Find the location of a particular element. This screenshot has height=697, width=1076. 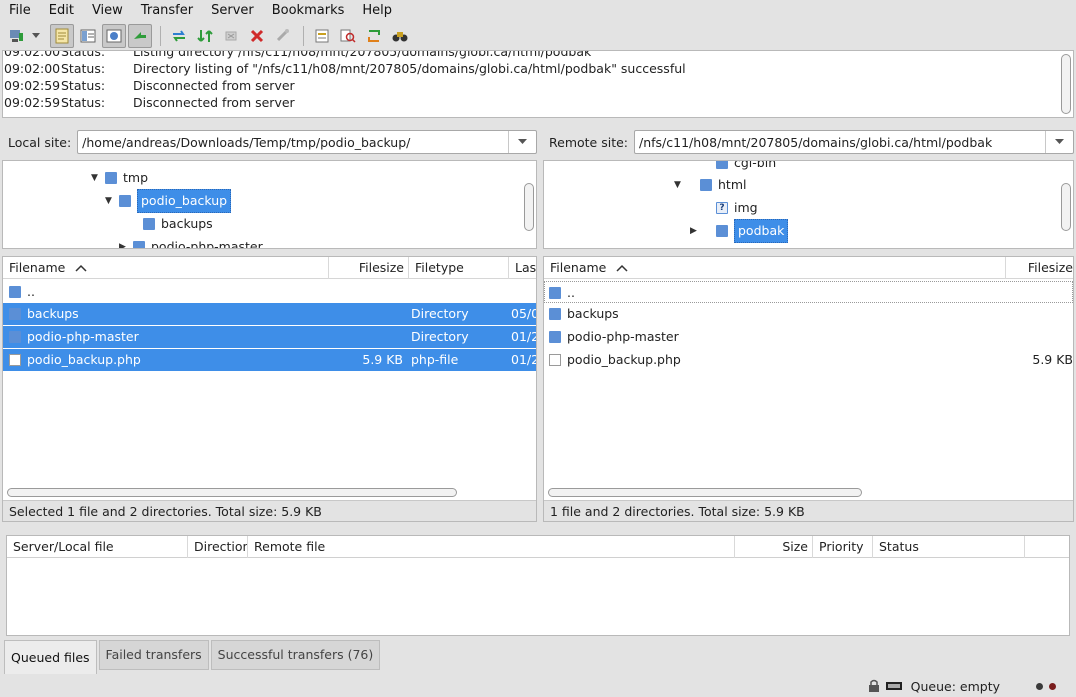

remote-tree-icon is located at coordinates (114, 36).